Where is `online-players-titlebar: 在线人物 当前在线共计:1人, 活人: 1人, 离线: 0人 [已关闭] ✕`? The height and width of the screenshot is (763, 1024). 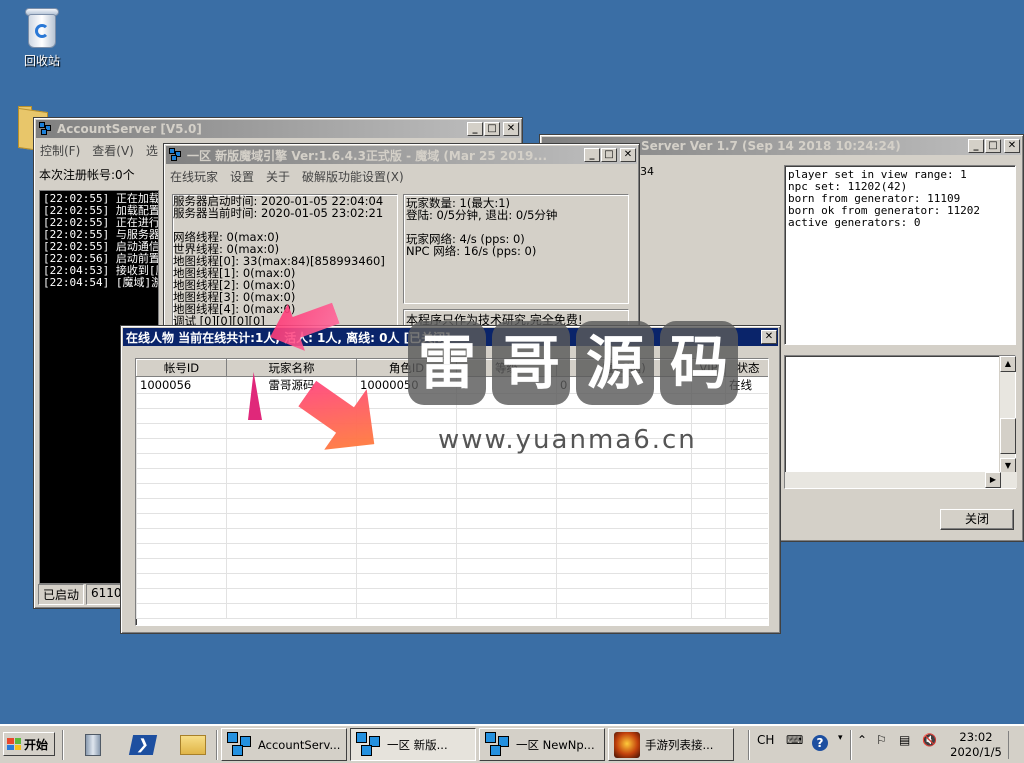 online-players-titlebar: 在线人物 当前在线共计:1人, 活人: 1人, 离线: 0人 [已关闭] ✕ is located at coordinates (450, 337).